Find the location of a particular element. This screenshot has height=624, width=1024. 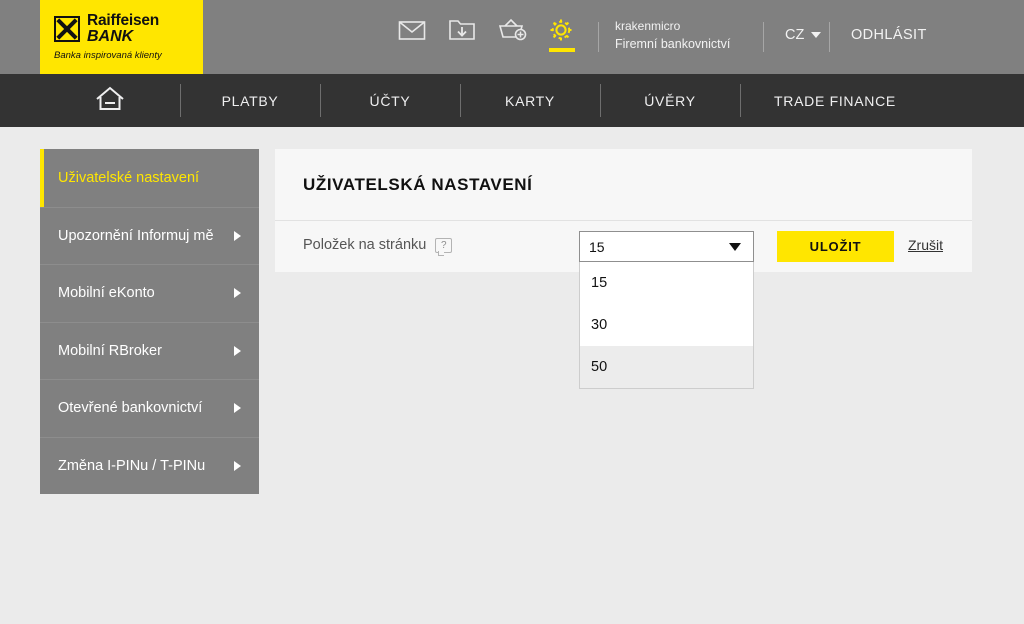

card-header: UŽIVATELSKÁ NASTAVENÍ is located at coordinates (623, 185).